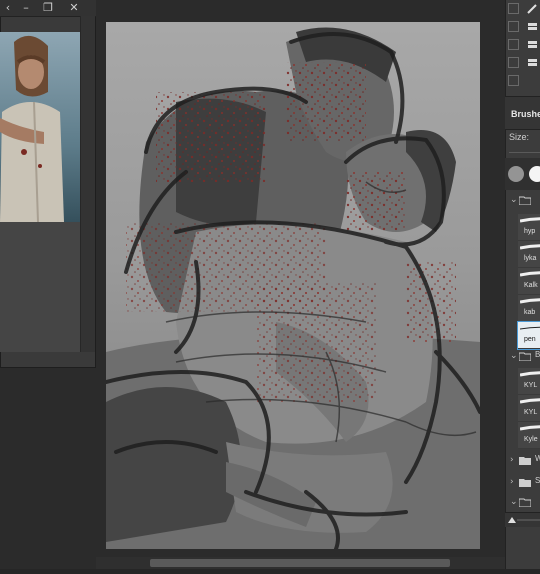 The width and height of the screenshot is (540, 574). I want to click on reference-window-empty-area, so click(40, 287).